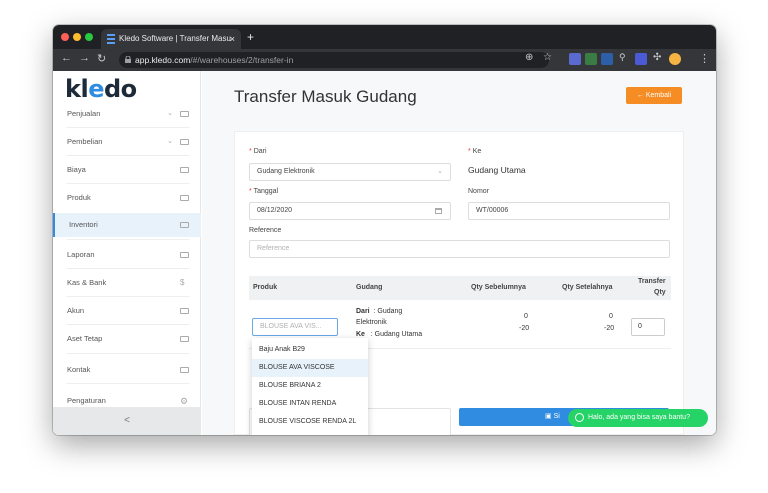 The width and height of the screenshot is (768, 493). What do you see at coordinates (310, 350) in the screenshot?
I see `dropdown-option: Baju Anak B29` at bounding box center [310, 350].